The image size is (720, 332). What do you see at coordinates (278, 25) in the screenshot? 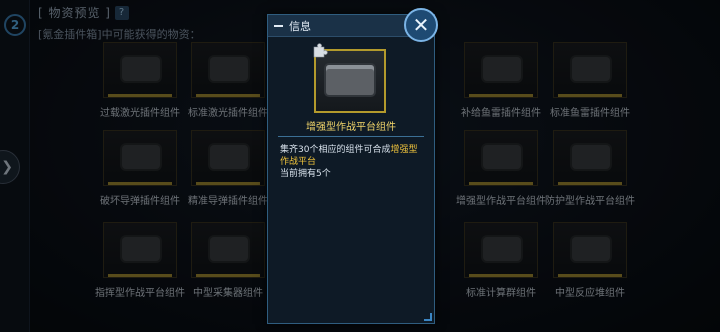
I see `minus-icon` at bounding box center [278, 25].